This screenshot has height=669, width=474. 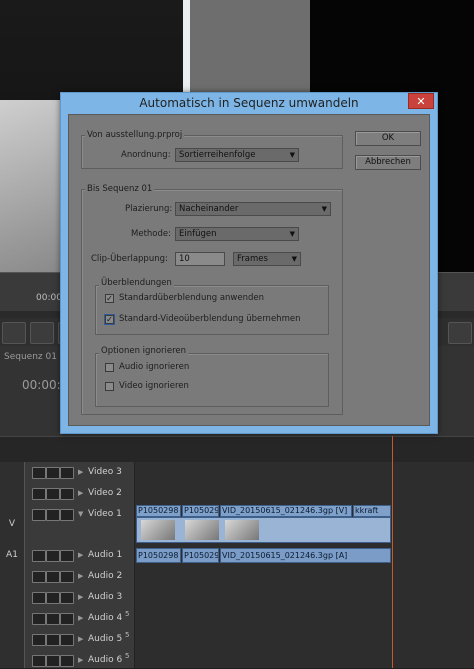 I want to click on track-tag-v: V, so click(x=12, y=524).